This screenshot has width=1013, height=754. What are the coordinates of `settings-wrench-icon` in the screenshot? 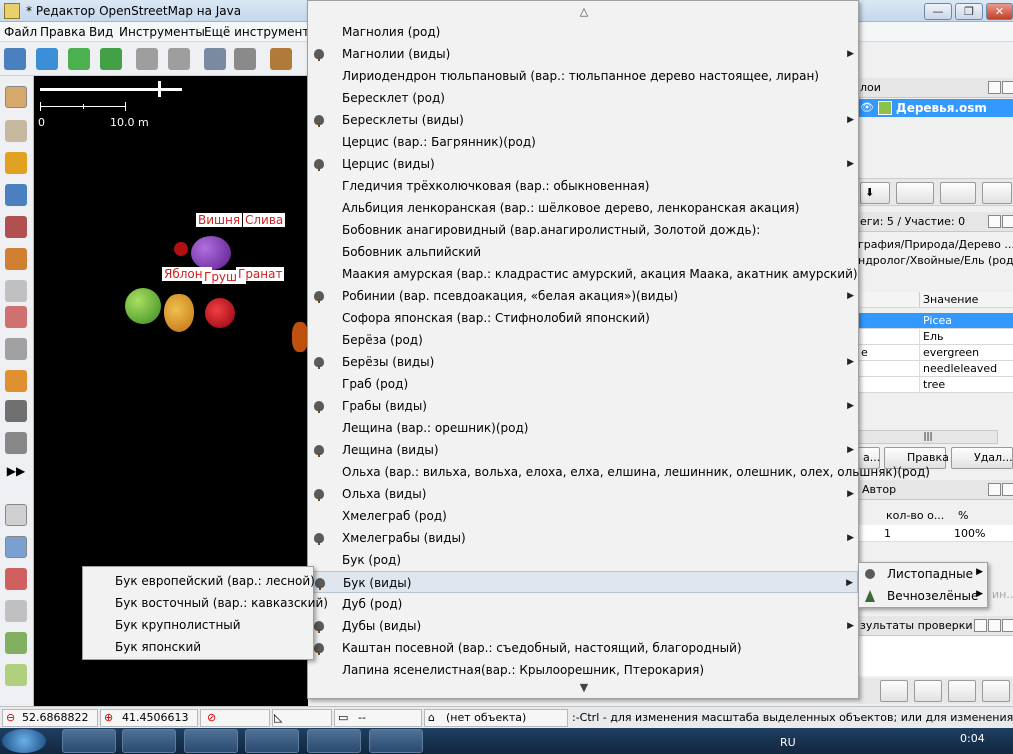 It's located at (996, 691).